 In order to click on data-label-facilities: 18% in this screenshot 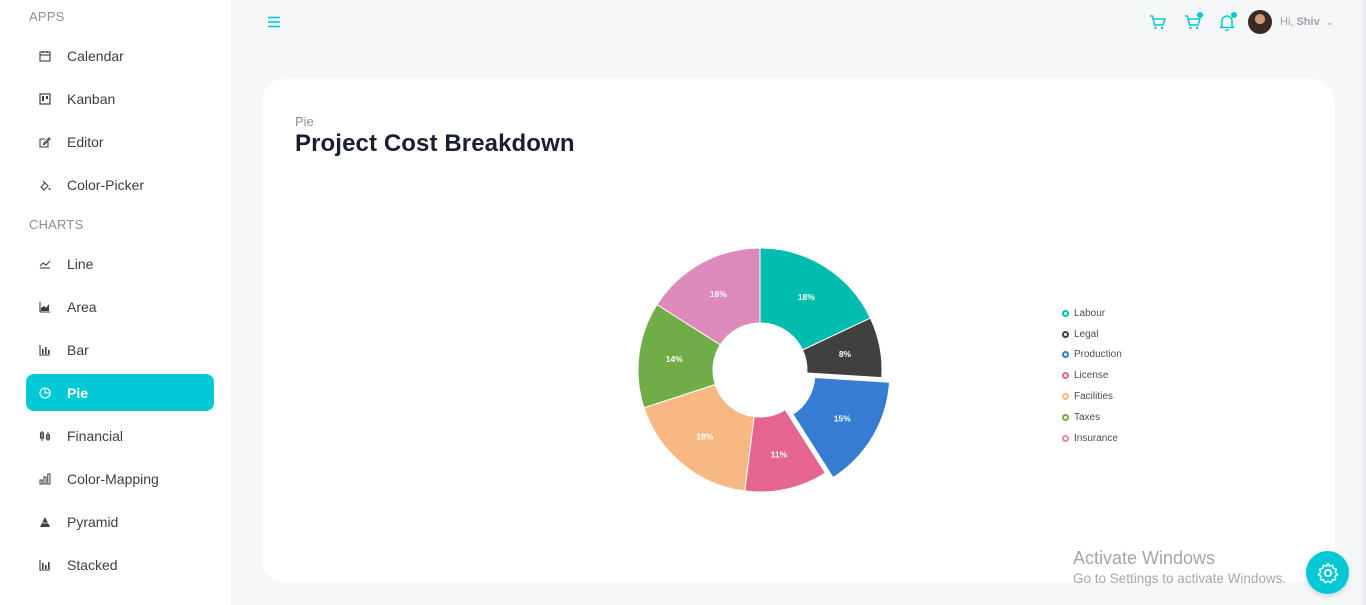, I will do `click(704, 437)`.